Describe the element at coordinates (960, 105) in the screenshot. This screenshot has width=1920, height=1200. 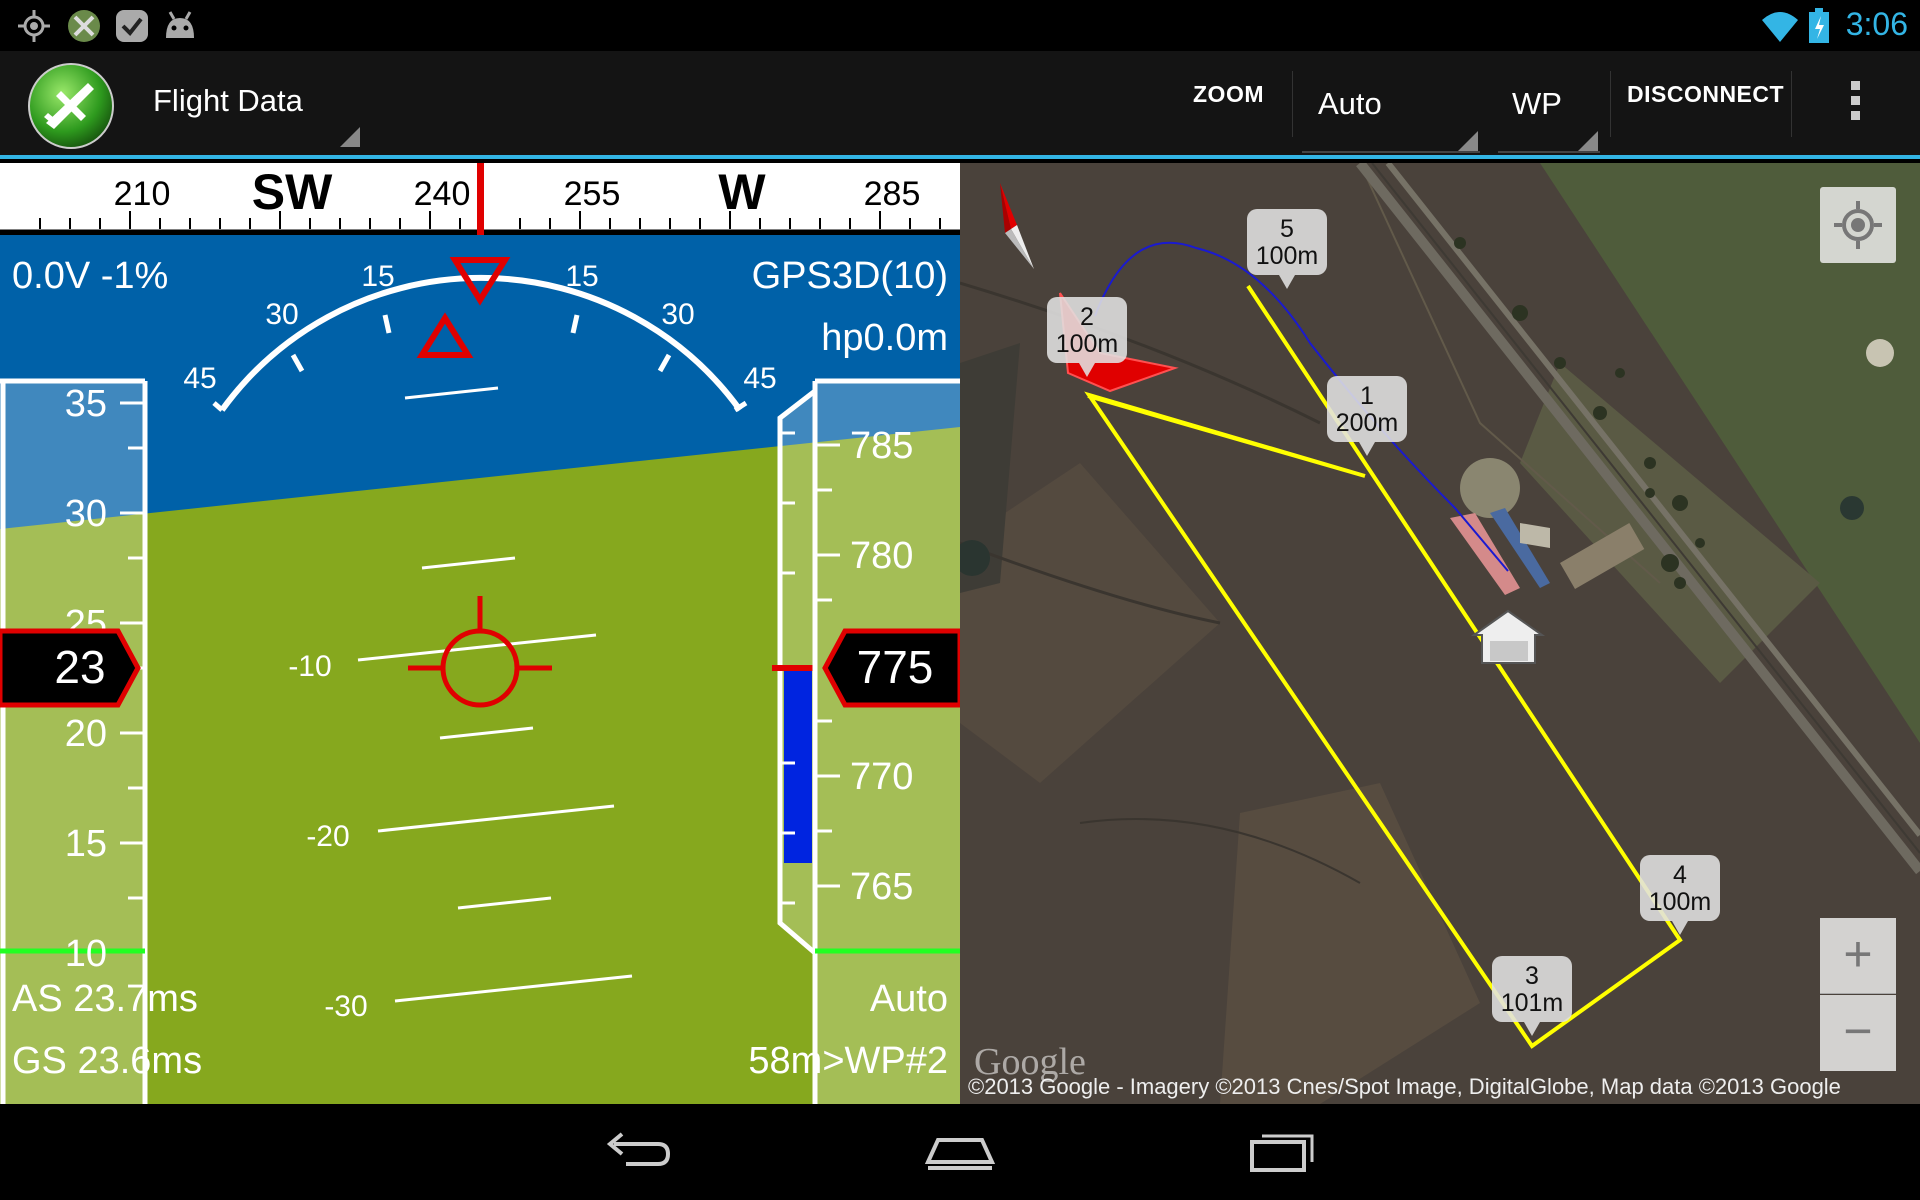
I see `action-bar: Flight Data ZOOM Auto WP DISCONNECT` at that location.